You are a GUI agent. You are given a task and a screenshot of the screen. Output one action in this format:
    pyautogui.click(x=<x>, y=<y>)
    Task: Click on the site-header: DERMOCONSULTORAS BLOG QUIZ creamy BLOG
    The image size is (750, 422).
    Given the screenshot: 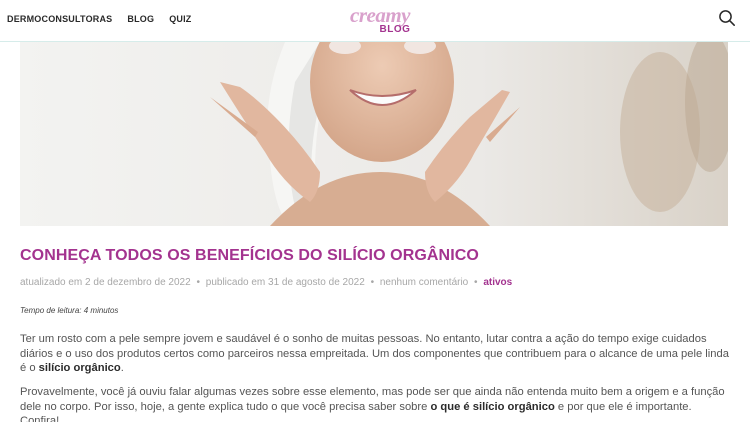 What is the action you would take?
    pyautogui.click(x=375, y=21)
    